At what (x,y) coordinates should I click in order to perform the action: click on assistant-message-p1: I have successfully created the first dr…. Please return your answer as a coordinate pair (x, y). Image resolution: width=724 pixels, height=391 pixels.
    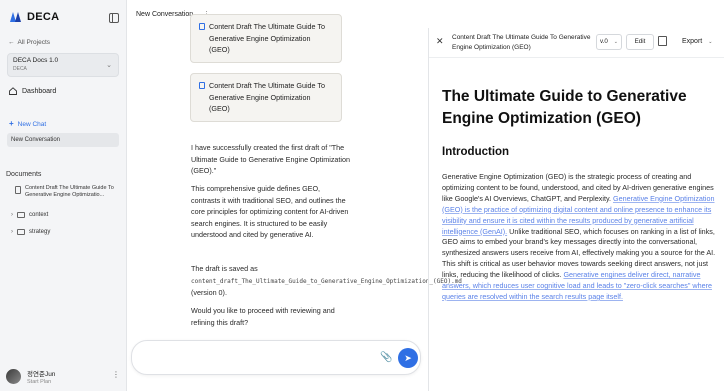
    Looking at the image, I should click on (271, 159).